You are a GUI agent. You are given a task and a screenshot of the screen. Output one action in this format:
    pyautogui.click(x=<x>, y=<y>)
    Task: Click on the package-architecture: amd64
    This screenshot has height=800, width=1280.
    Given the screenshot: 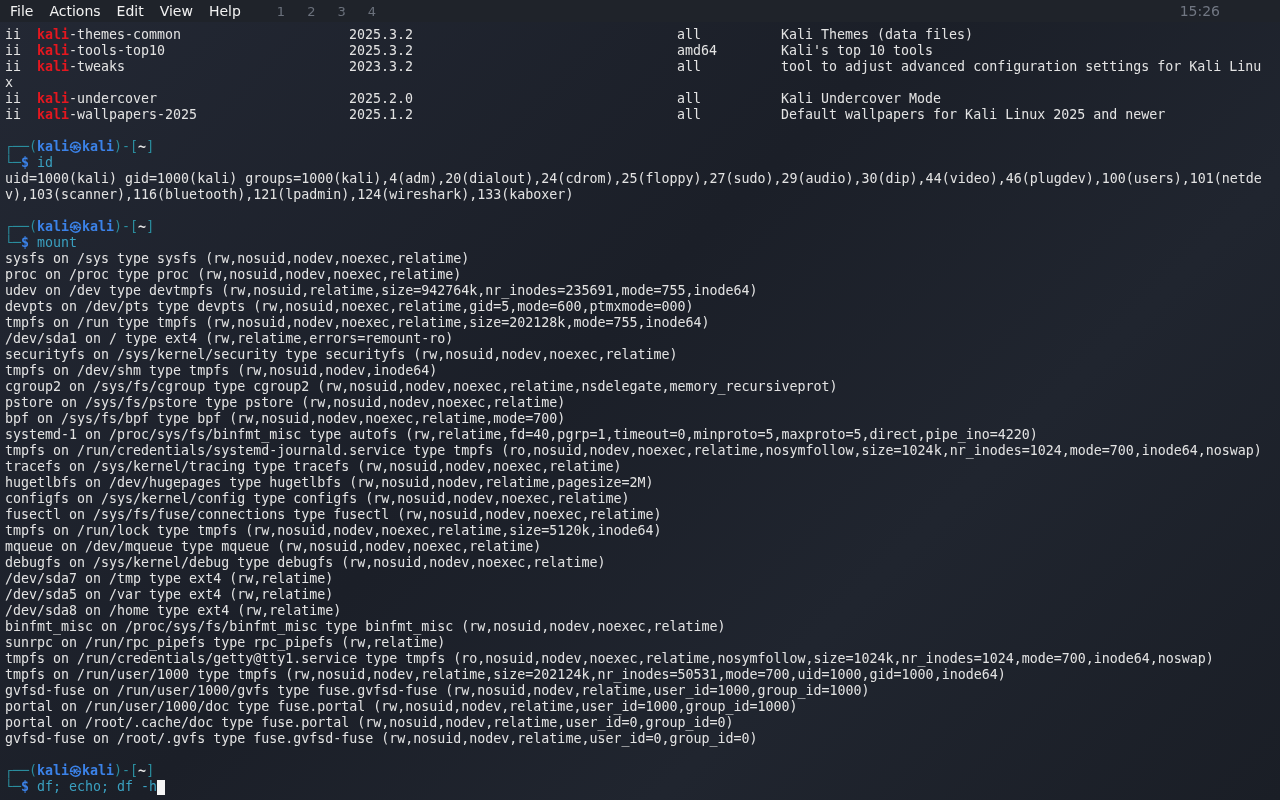 What is the action you would take?
    pyautogui.click(x=698, y=51)
    